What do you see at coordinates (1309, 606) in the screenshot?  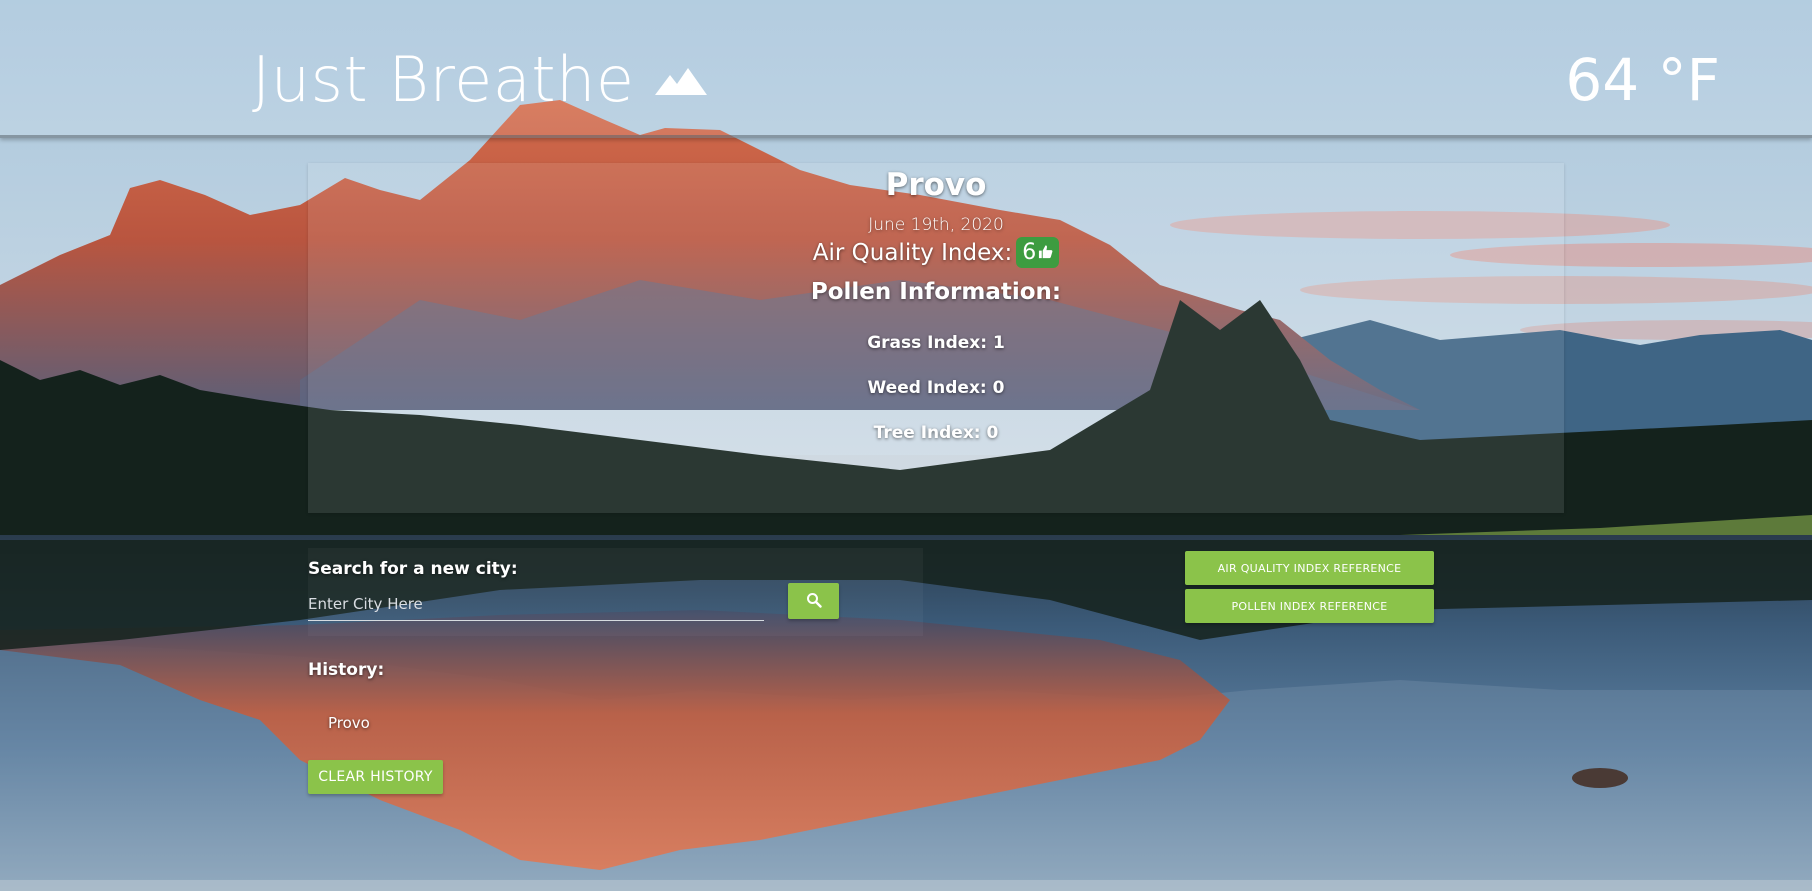 I see `pollen-reference-button: POLLEN INDEX REFERENCE` at bounding box center [1309, 606].